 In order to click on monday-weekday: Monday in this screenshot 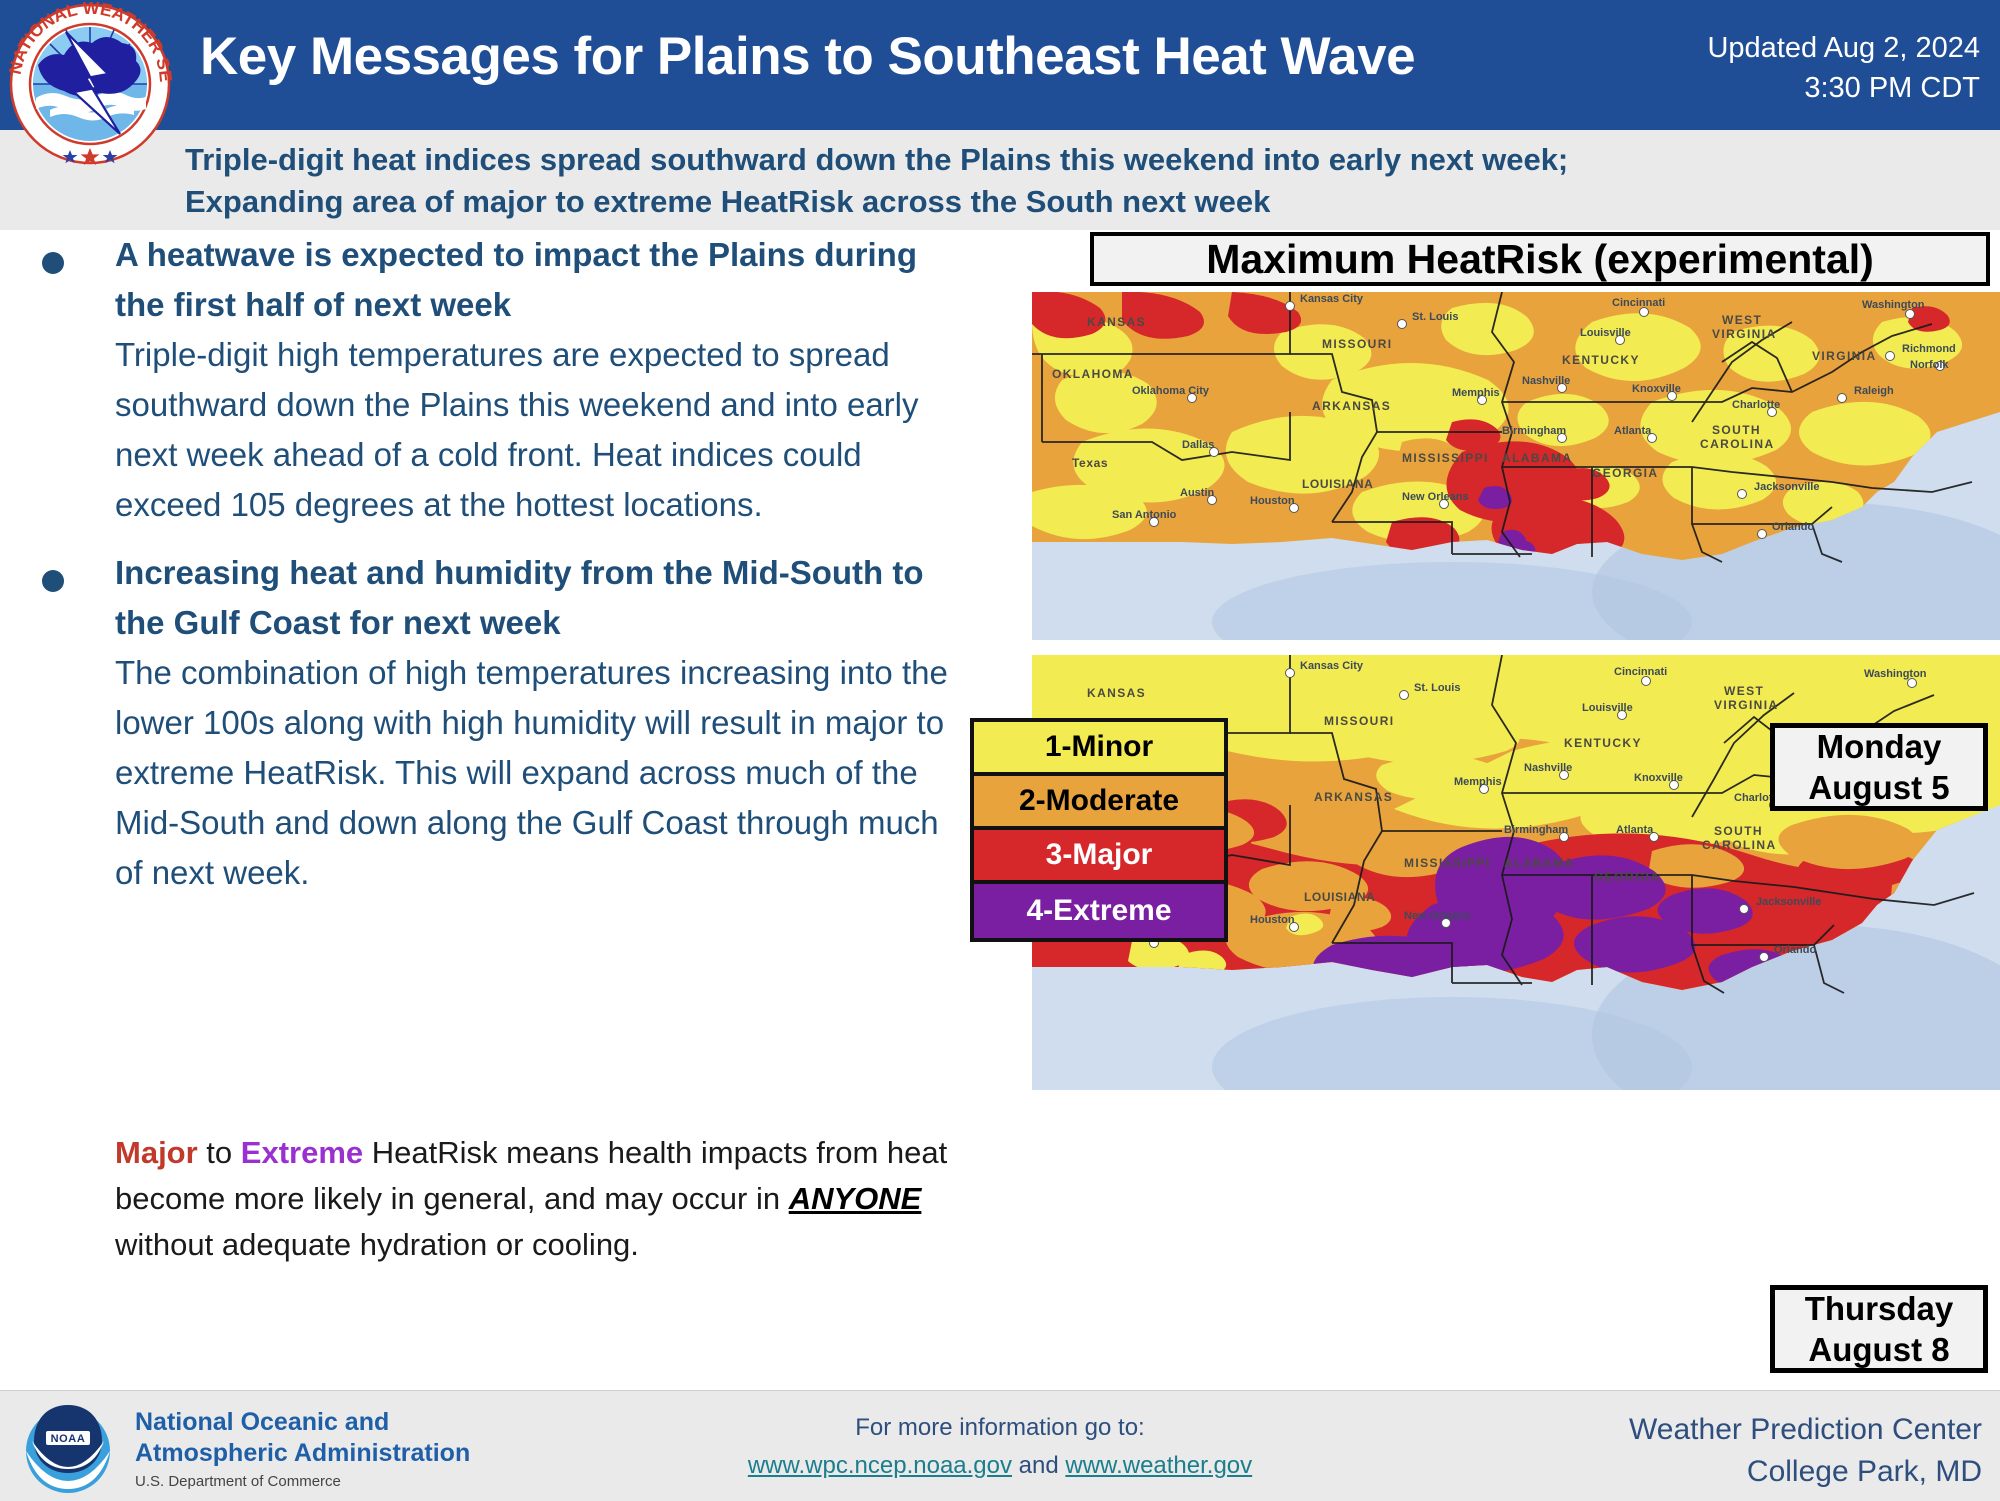, I will do `click(1879, 746)`.